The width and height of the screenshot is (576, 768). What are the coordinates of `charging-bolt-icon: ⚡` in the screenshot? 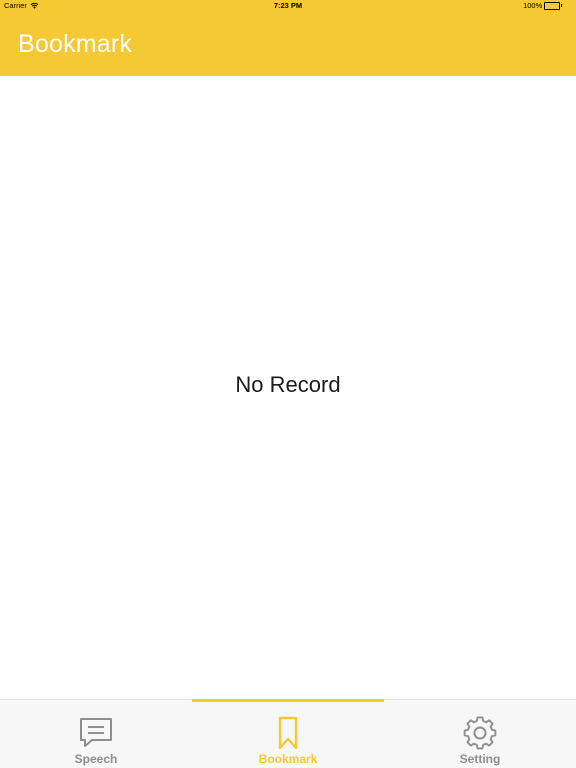 It's located at (568, 6).